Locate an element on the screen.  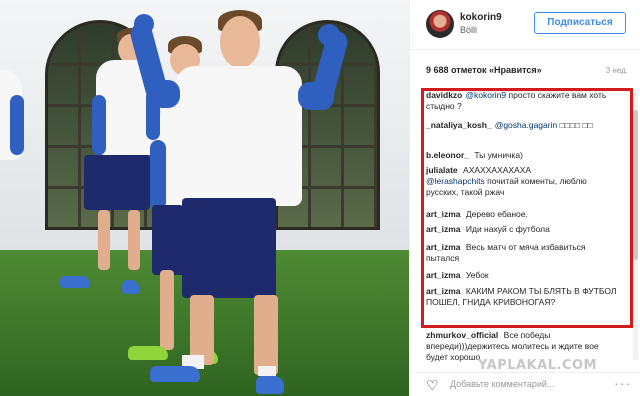
comment-author: davidkzo is located at coordinates (444, 95).